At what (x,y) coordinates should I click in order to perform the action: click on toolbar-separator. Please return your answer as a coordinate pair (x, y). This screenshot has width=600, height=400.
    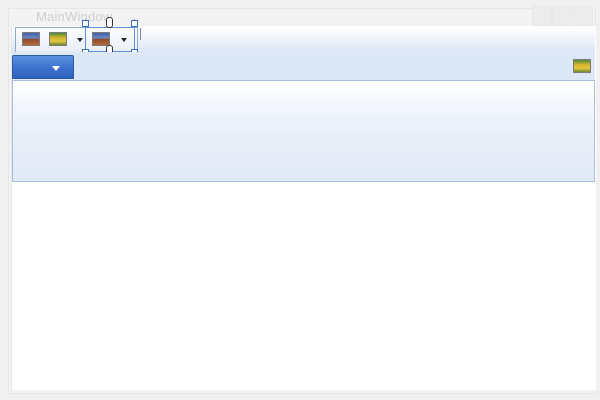
    Looking at the image, I should click on (140, 34).